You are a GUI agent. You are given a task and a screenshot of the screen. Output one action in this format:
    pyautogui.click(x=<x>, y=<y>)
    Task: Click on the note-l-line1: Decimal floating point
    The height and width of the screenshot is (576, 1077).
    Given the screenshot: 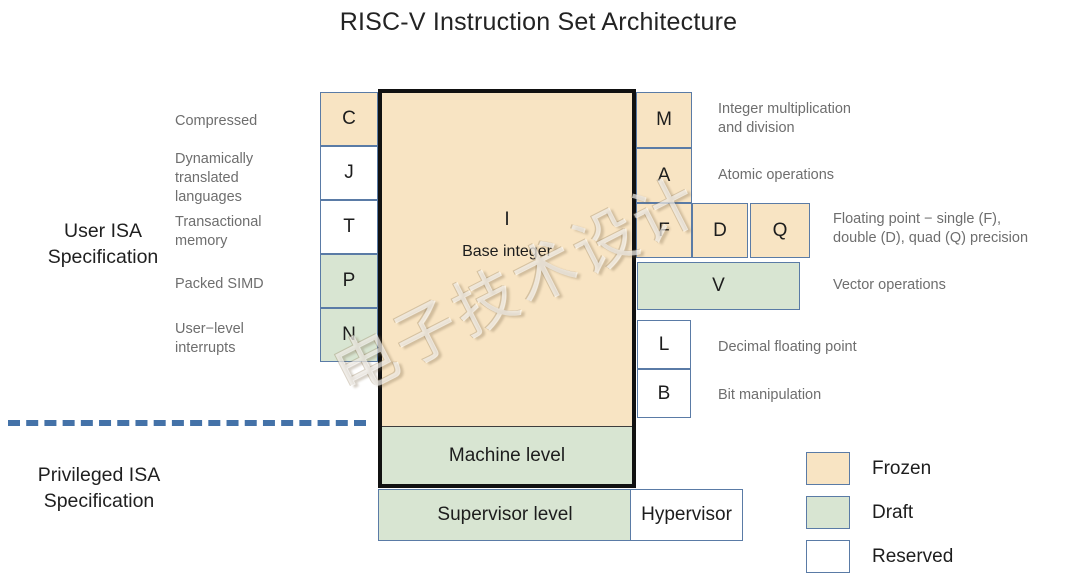 What is the action you would take?
    pyautogui.click(x=787, y=347)
    